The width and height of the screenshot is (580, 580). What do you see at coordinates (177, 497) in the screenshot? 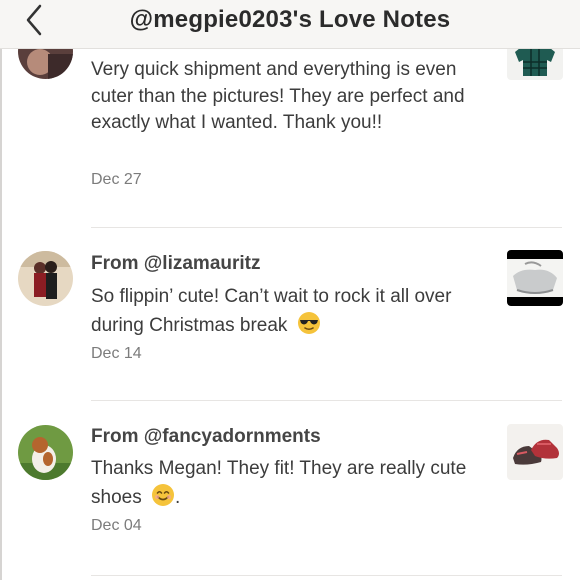
I see `note-message-suffix: .` at bounding box center [177, 497].